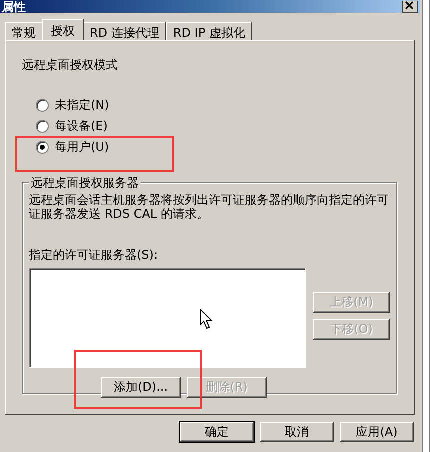 Image resolution: width=430 pixels, height=452 pixels. I want to click on list-label: 指定的许可证服务器(S):, so click(94, 255).